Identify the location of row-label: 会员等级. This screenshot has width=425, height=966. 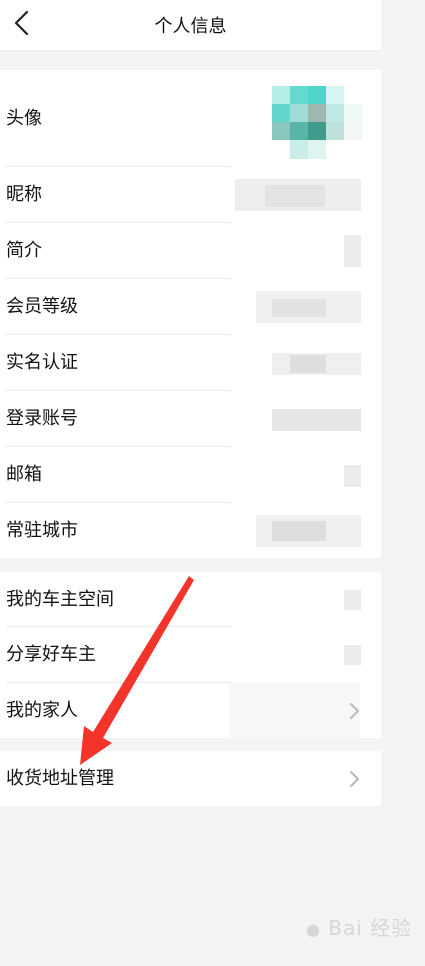
(42, 306).